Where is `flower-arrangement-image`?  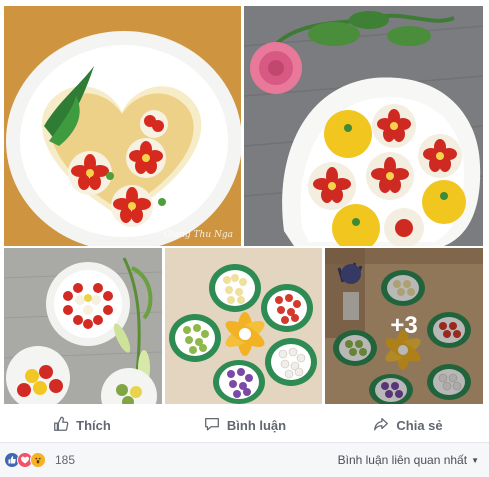
flower-arrangement-image is located at coordinates (243, 326).